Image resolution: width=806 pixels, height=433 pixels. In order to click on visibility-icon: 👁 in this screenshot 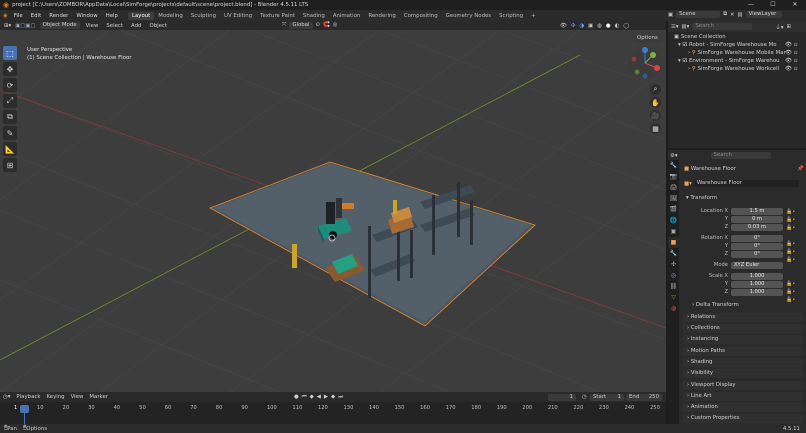, I will do `click(563, 26)`.